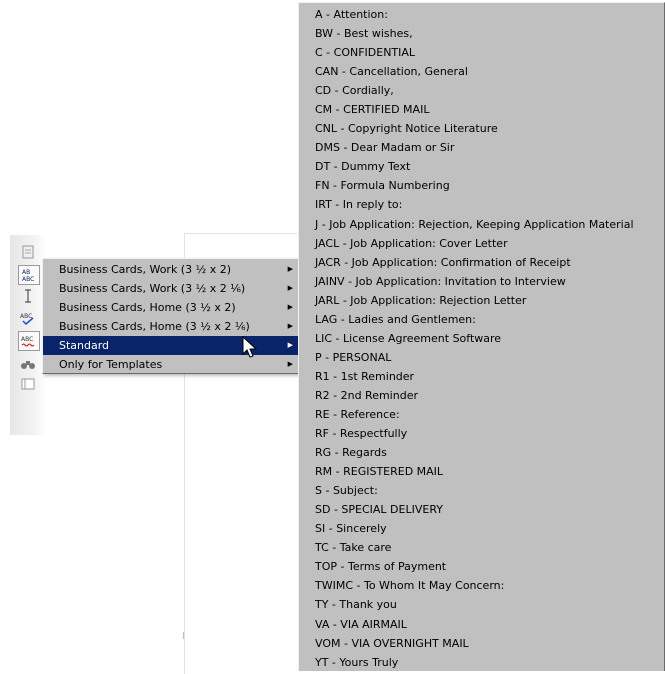 The height and width of the screenshot is (674, 665). What do you see at coordinates (250, 347) in the screenshot?
I see `mouse-pointer-icon` at bounding box center [250, 347].